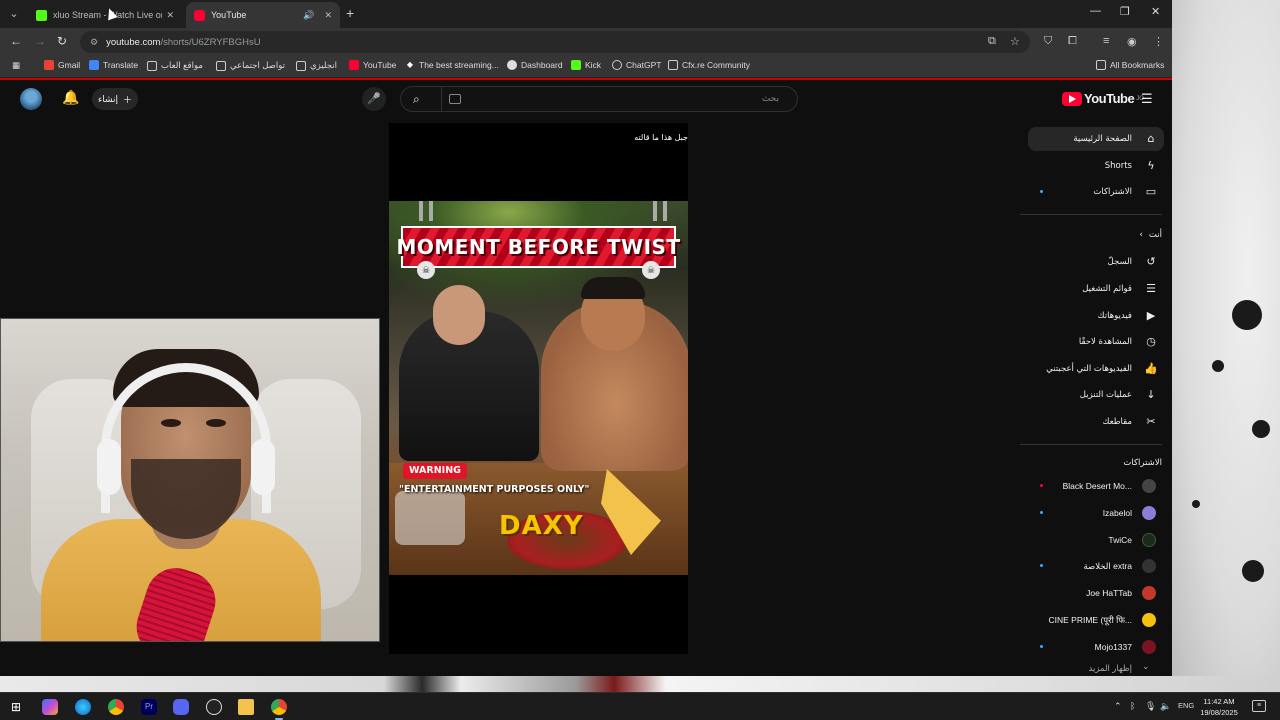 The image size is (1280, 720). I want to click on bookmark-star-icon: ☆, so click(1015, 41).